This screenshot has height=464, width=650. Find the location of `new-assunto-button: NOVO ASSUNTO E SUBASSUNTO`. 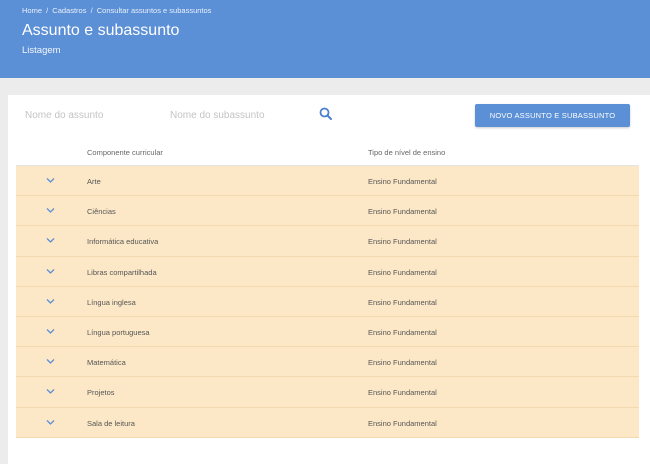

new-assunto-button: NOVO ASSUNTO E SUBASSUNTO is located at coordinates (552, 115).